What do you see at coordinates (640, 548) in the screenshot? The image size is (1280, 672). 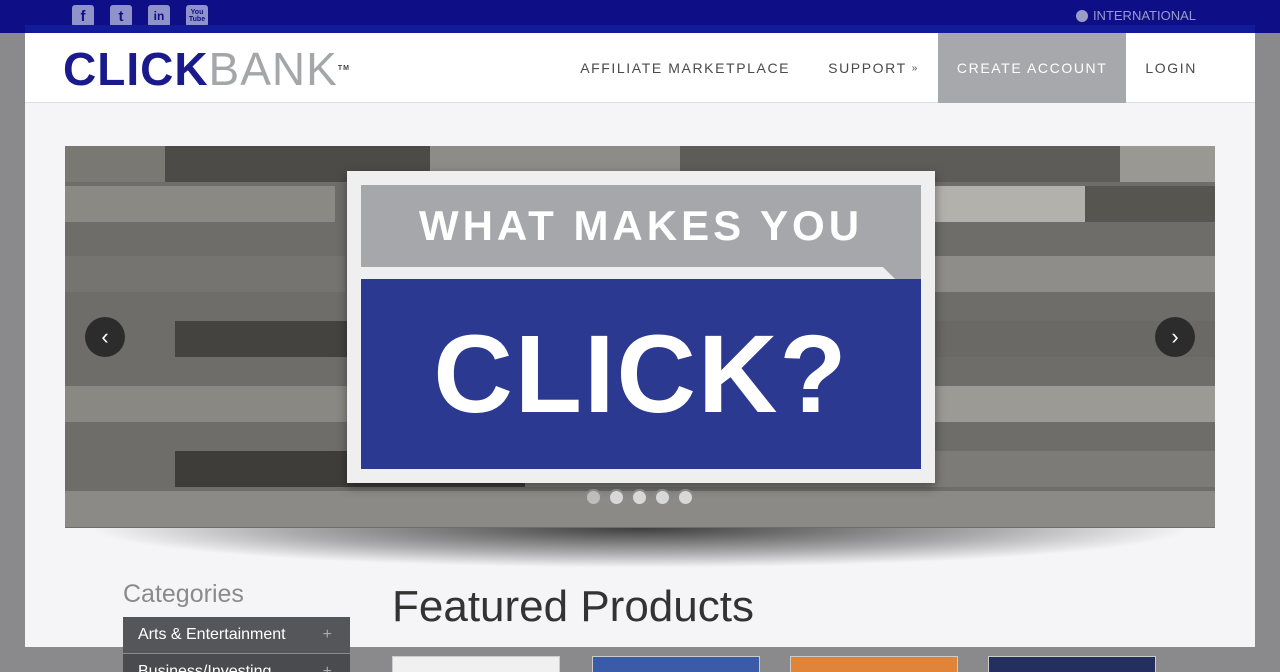 I see `hero-shadow` at bounding box center [640, 548].